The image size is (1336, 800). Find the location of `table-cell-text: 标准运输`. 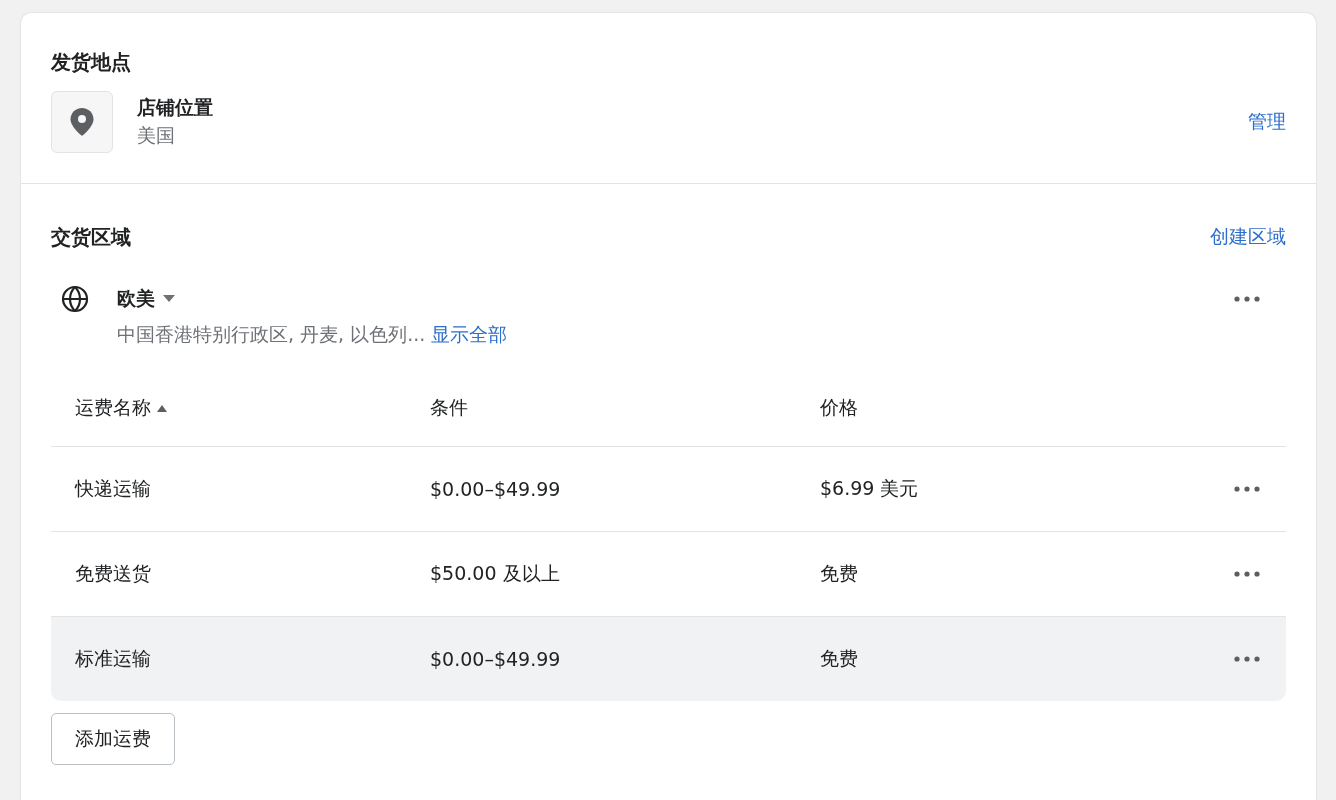

table-cell-text: 标准运输 is located at coordinates (113, 658).